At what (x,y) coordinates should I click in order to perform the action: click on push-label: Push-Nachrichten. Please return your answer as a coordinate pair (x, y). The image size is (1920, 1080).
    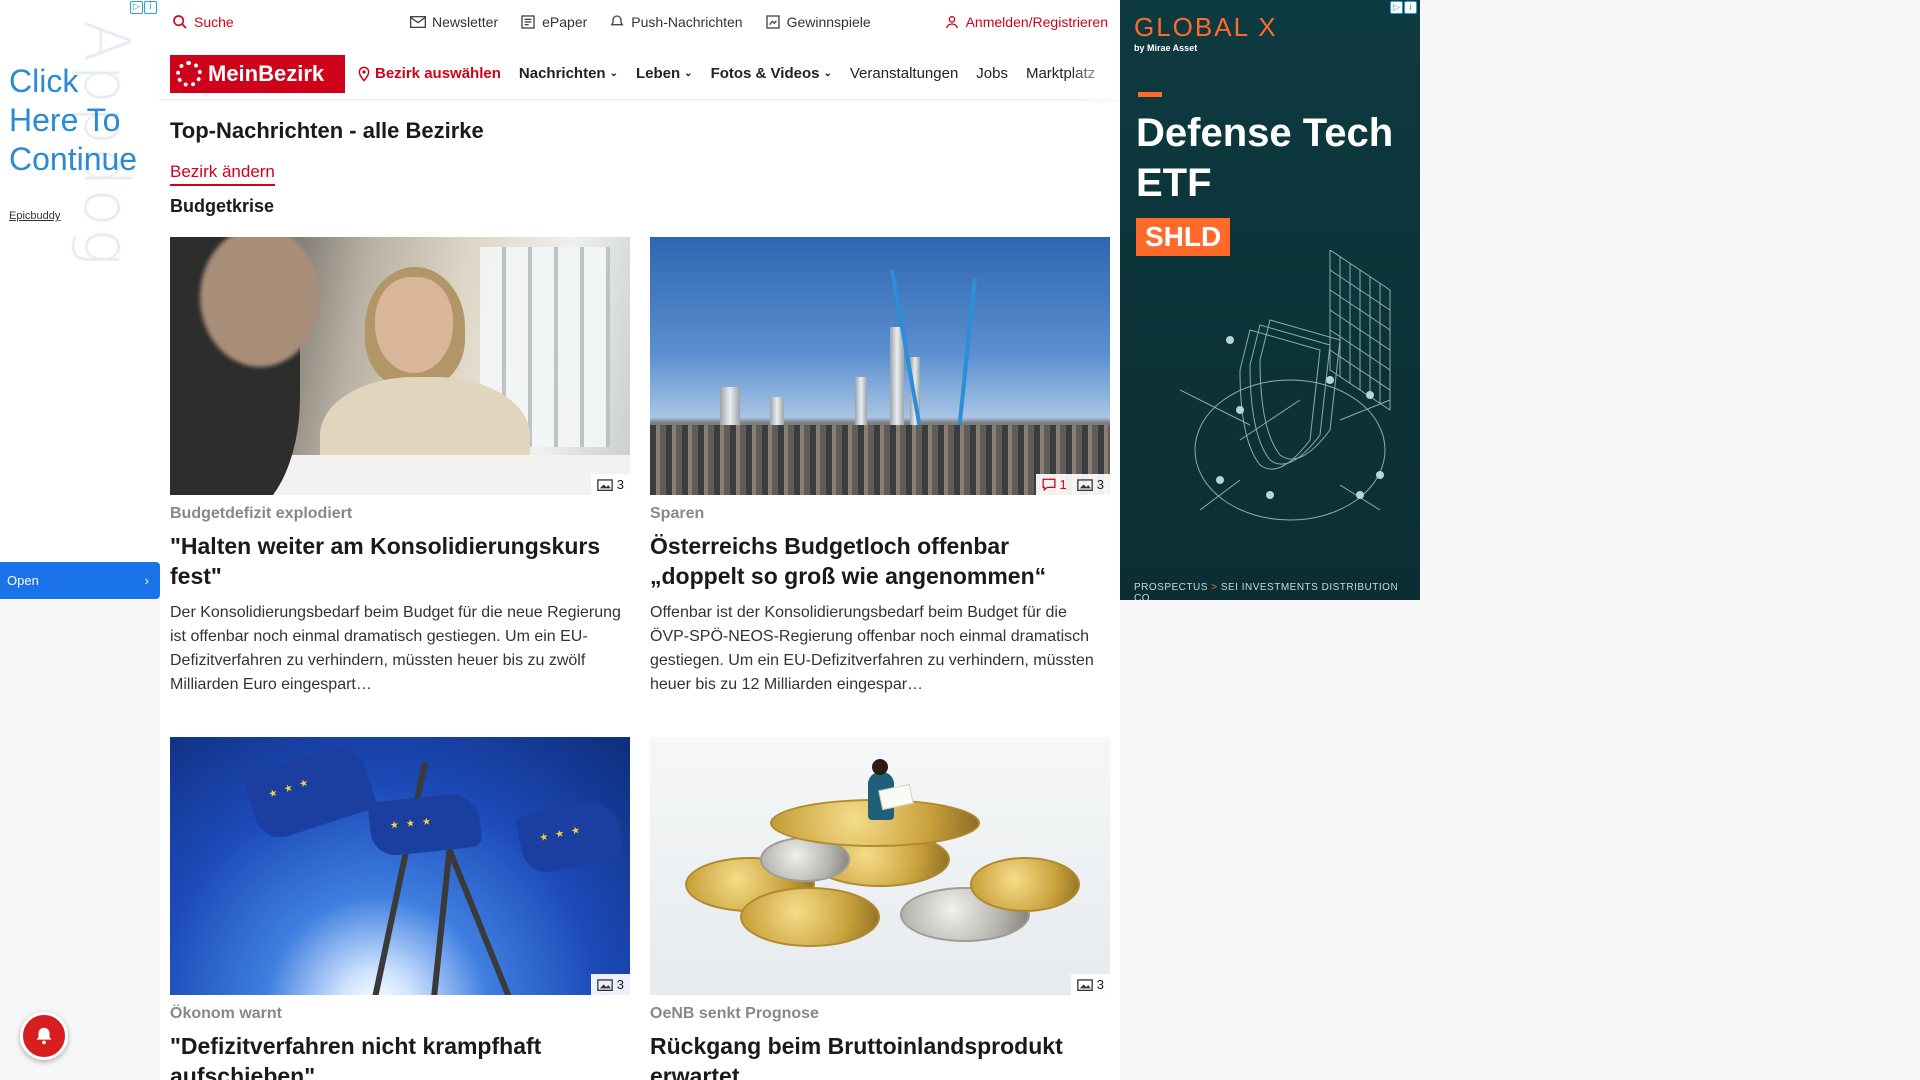
    Looking at the image, I should click on (686, 22).